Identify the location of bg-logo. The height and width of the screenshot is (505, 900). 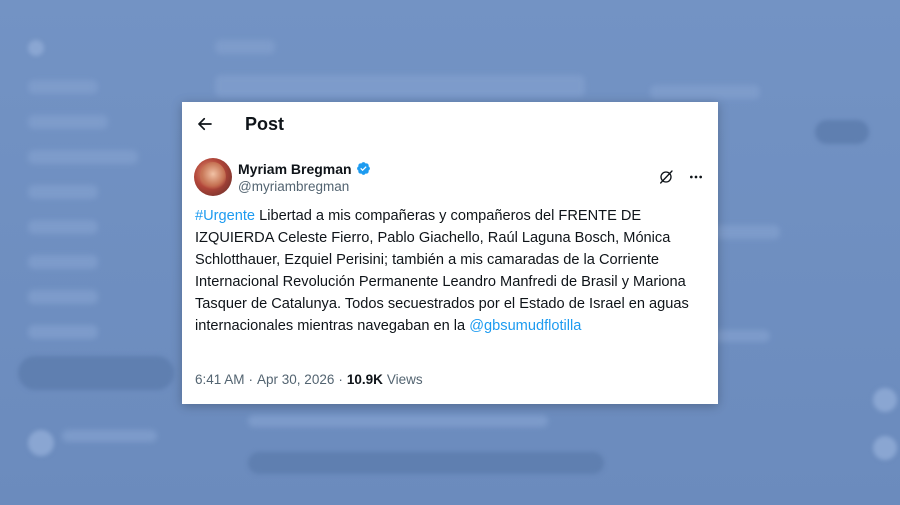
(36, 48).